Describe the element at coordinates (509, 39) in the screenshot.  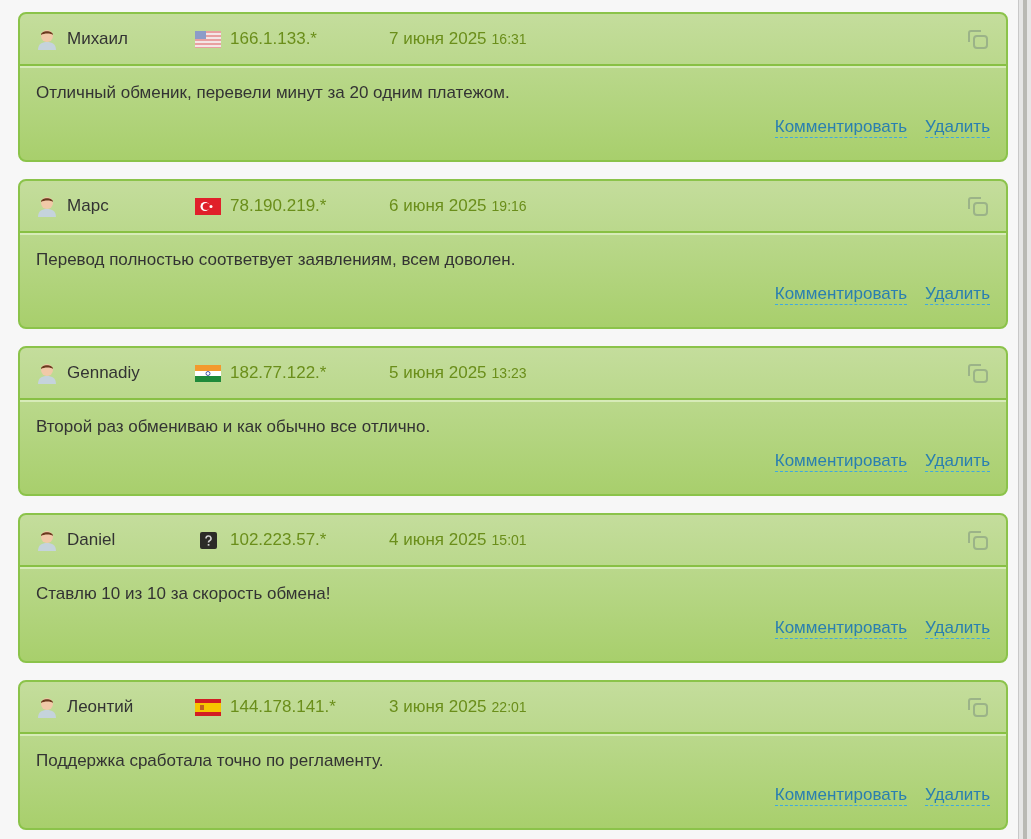
I see `review-time: 16:31` at that location.